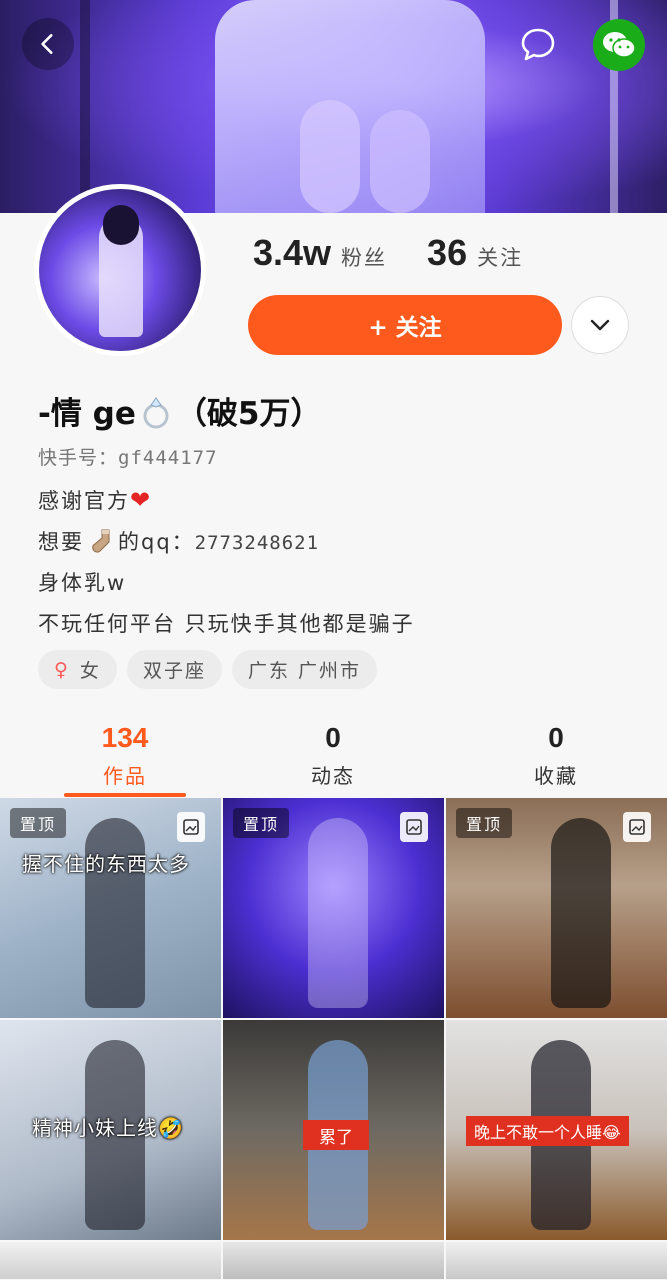 The width and height of the screenshot is (667, 1280). What do you see at coordinates (106, 864) in the screenshot?
I see `video-caption: 握不住的东西太多` at bounding box center [106, 864].